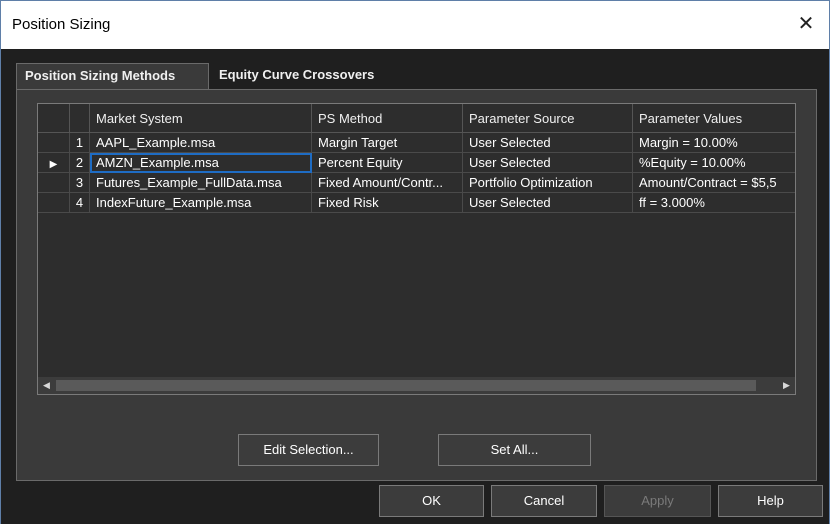  Describe the element at coordinates (387, 118) in the screenshot. I see `column-header-ps-method: PS Method` at that location.